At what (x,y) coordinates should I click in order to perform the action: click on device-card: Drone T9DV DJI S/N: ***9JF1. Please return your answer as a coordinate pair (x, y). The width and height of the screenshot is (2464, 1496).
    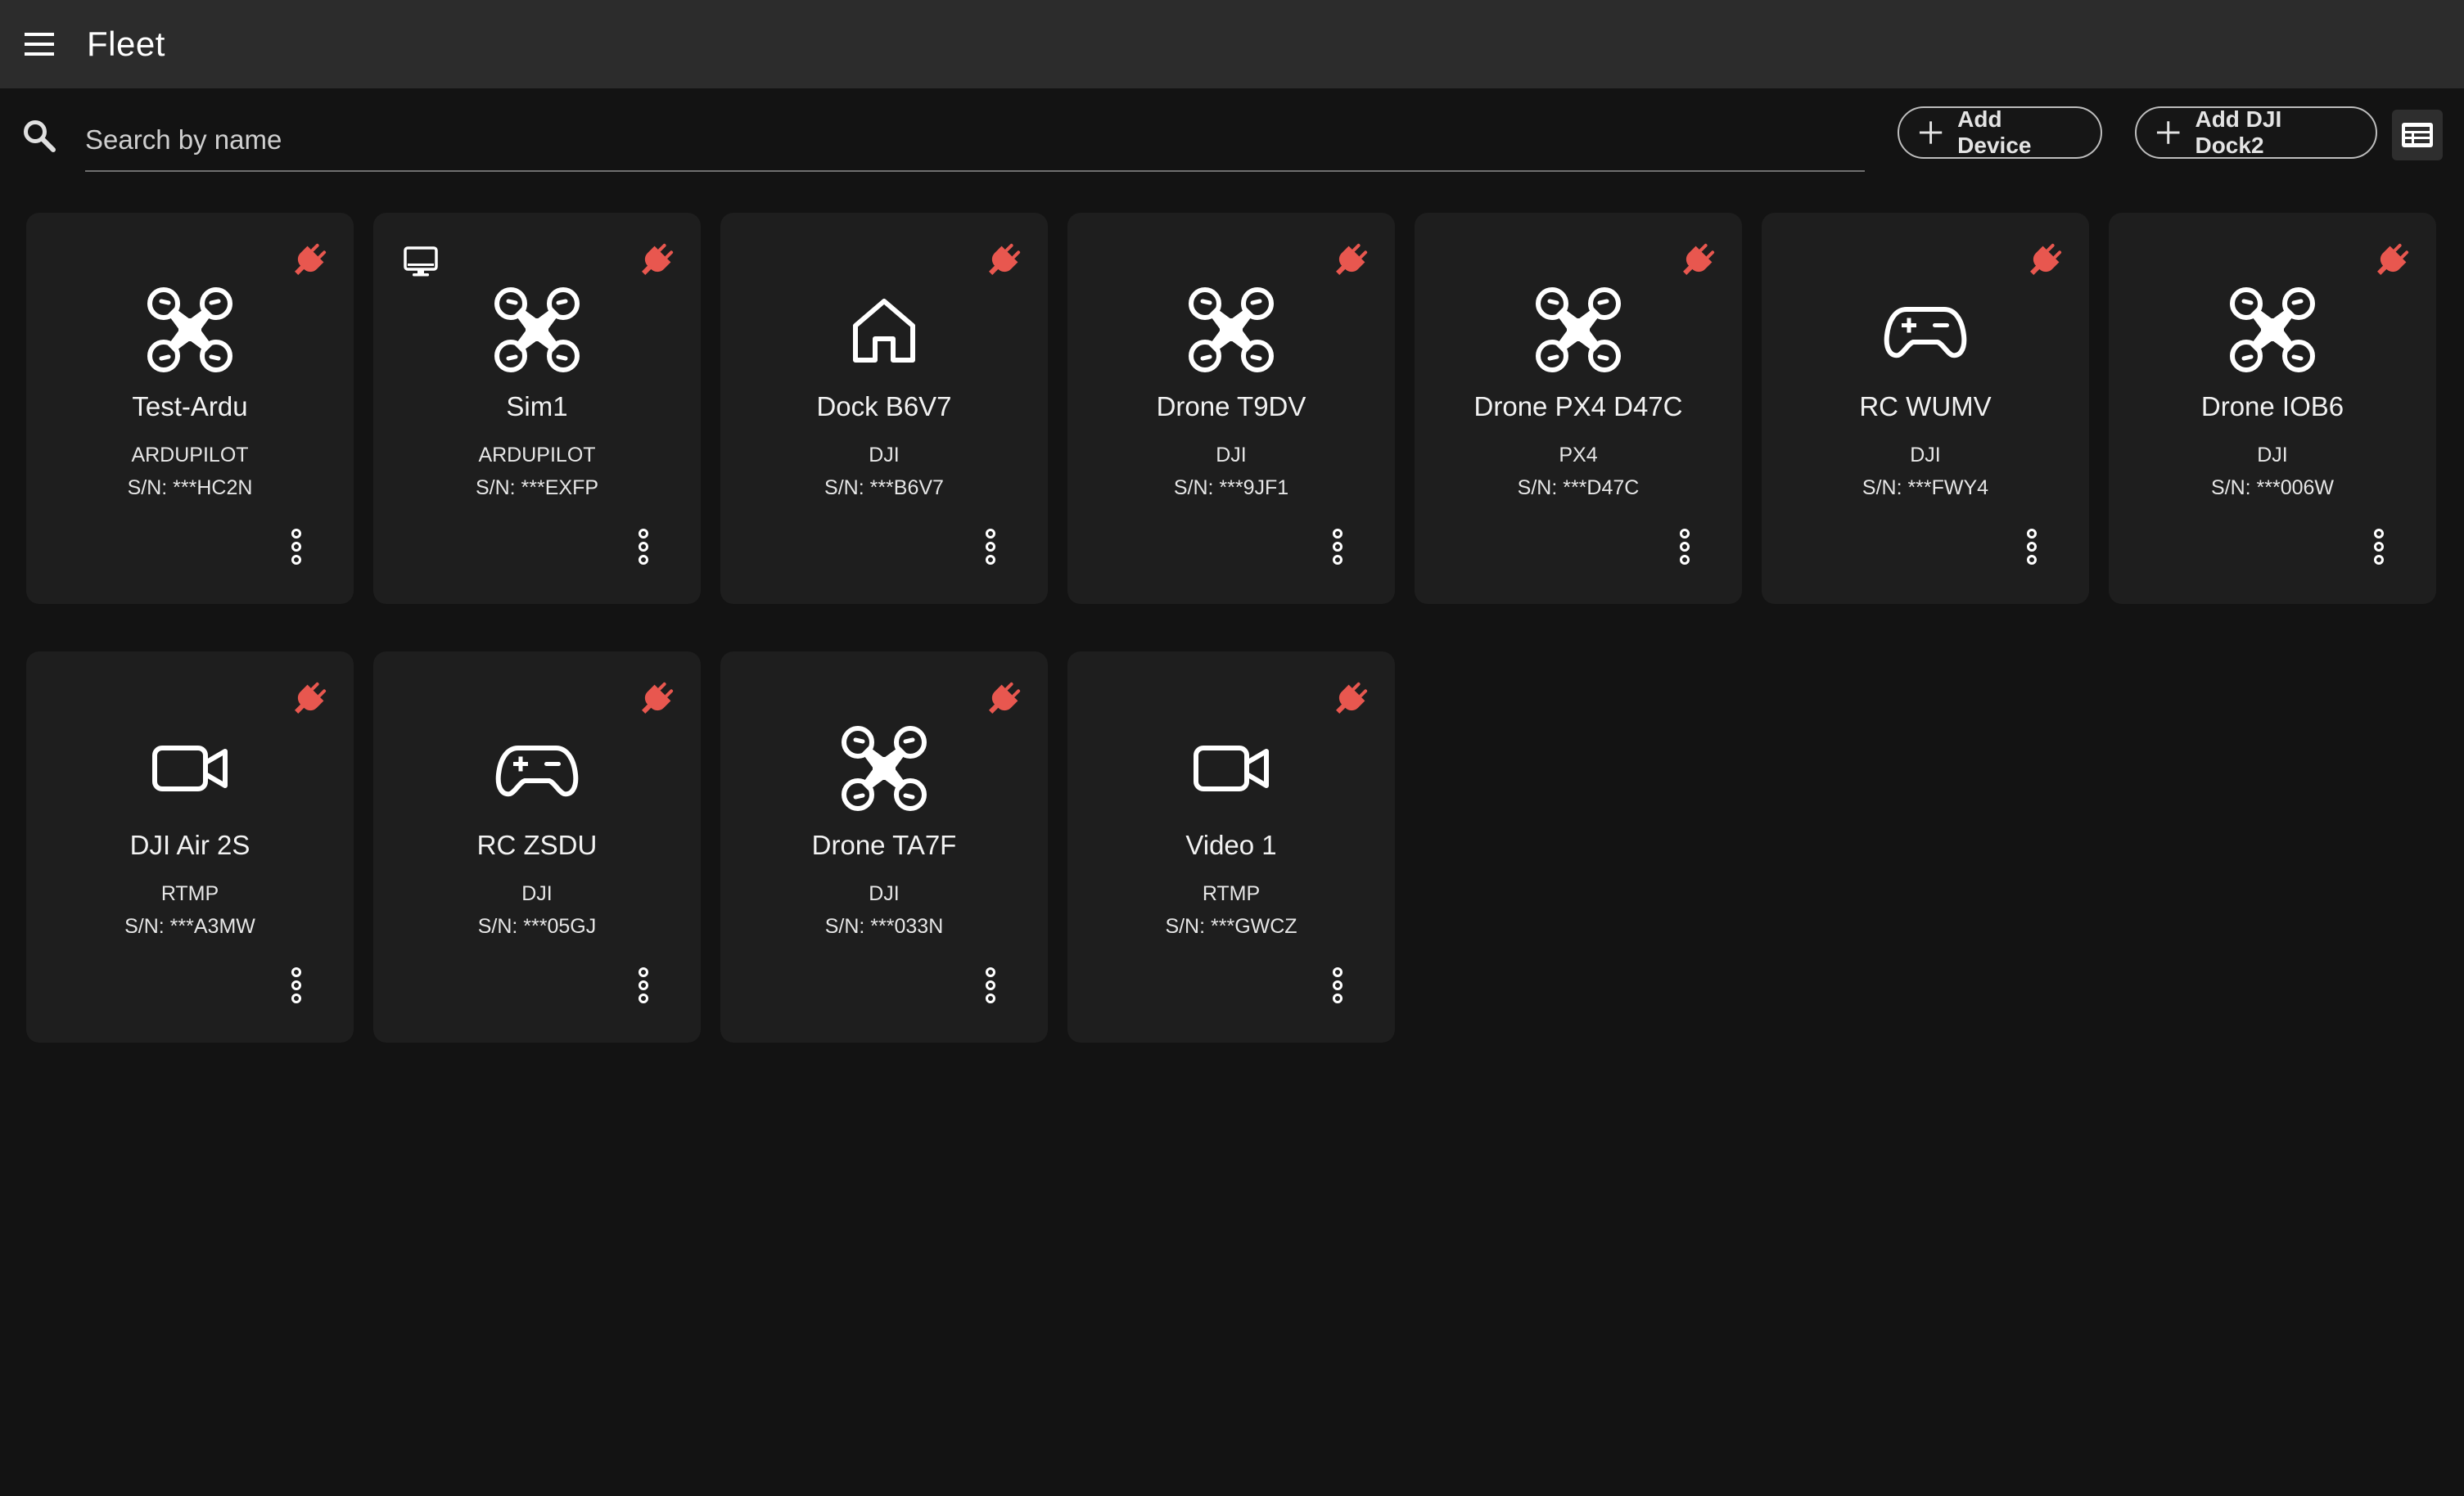
    Looking at the image, I should click on (1231, 408).